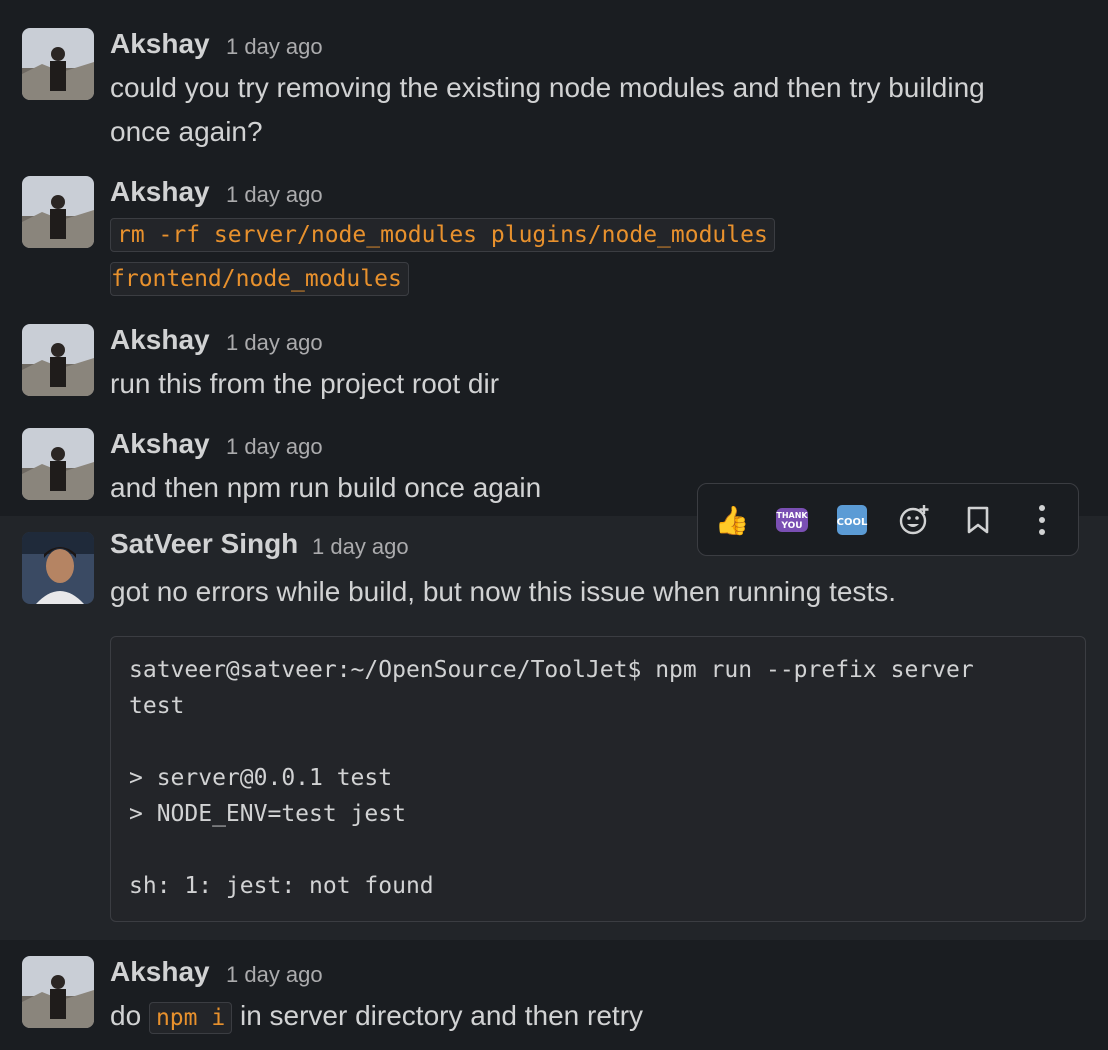 This screenshot has height=1050, width=1108. What do you see at coordinates (259, 279) in the screenshot?
I see `inline-code: frontend/node_modules` at bounding box center [259, 279].